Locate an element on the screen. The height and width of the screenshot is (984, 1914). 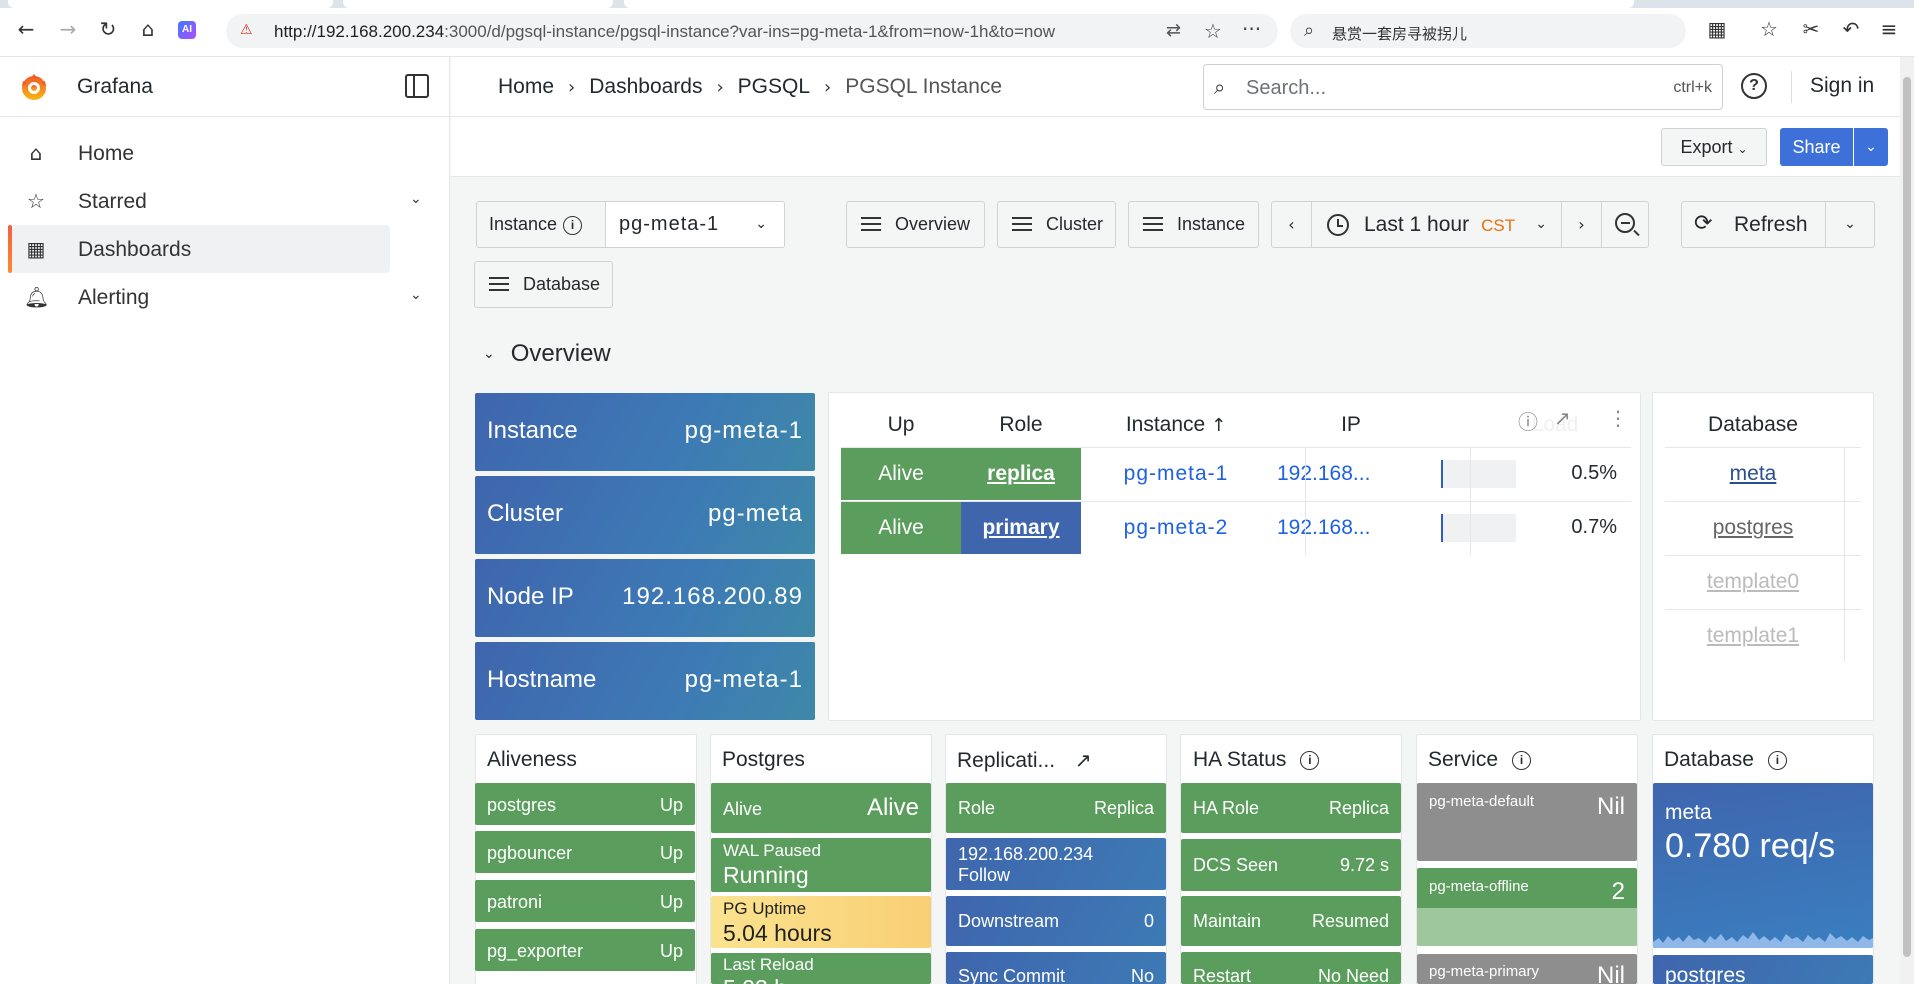
refresh-button: ⟳ Refresh is located at coordinates (1753, 224).